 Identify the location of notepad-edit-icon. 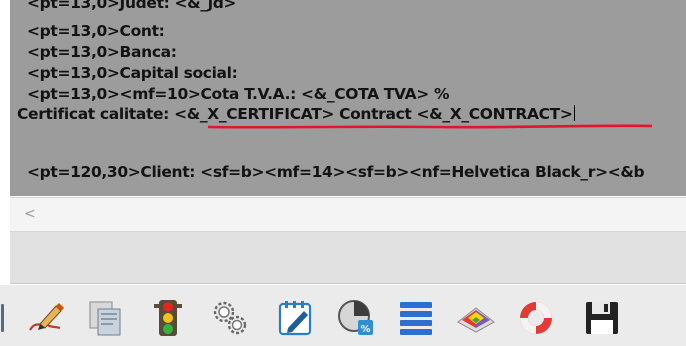
(296, 318).